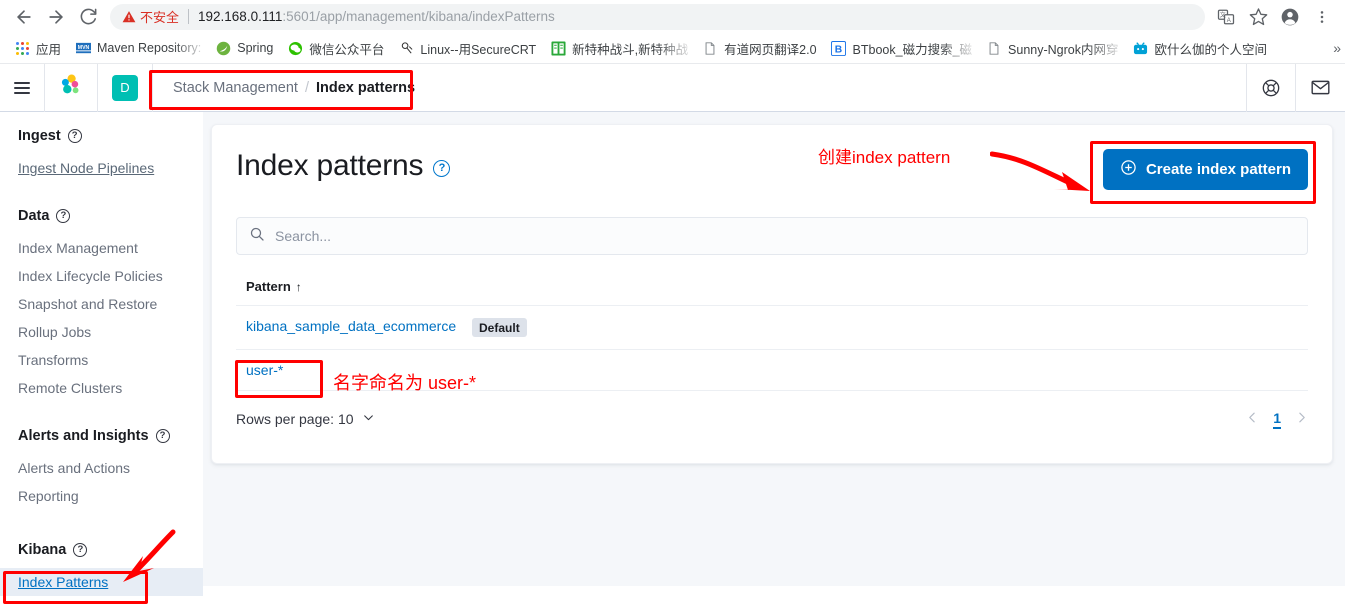  Describe the element at coordinates (101, 332) in the screenshot. I see `sidebar-item-rollup-jobs: Rollup Jobs` at that location.